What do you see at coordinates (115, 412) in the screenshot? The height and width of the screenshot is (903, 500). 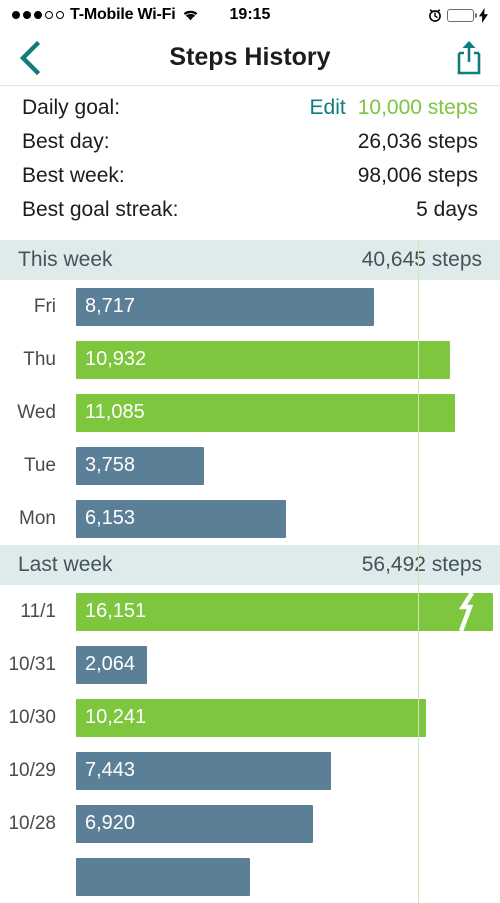 I see `bar-value-label: 11,085` at bounding box center [115, 412].